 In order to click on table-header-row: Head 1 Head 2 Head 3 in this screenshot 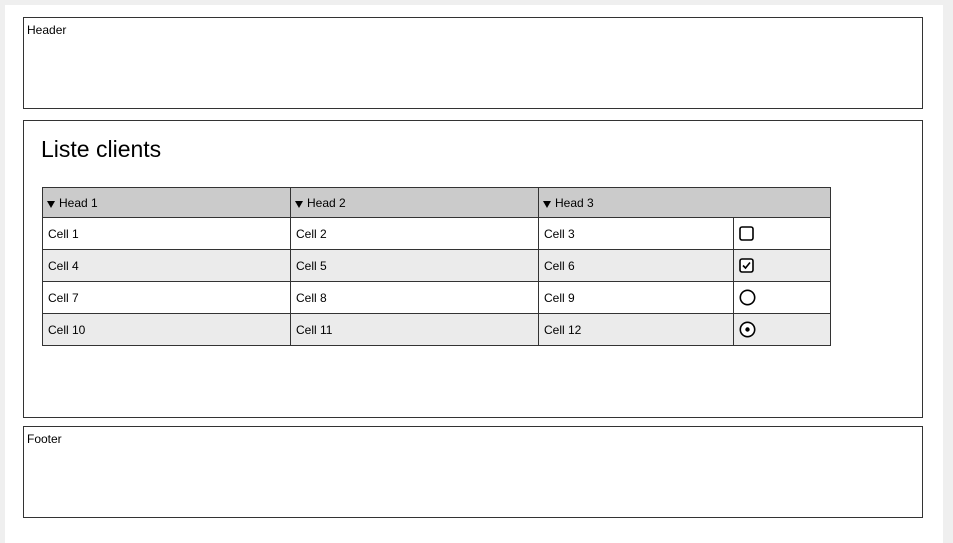, I will do `click(436, 202)`.